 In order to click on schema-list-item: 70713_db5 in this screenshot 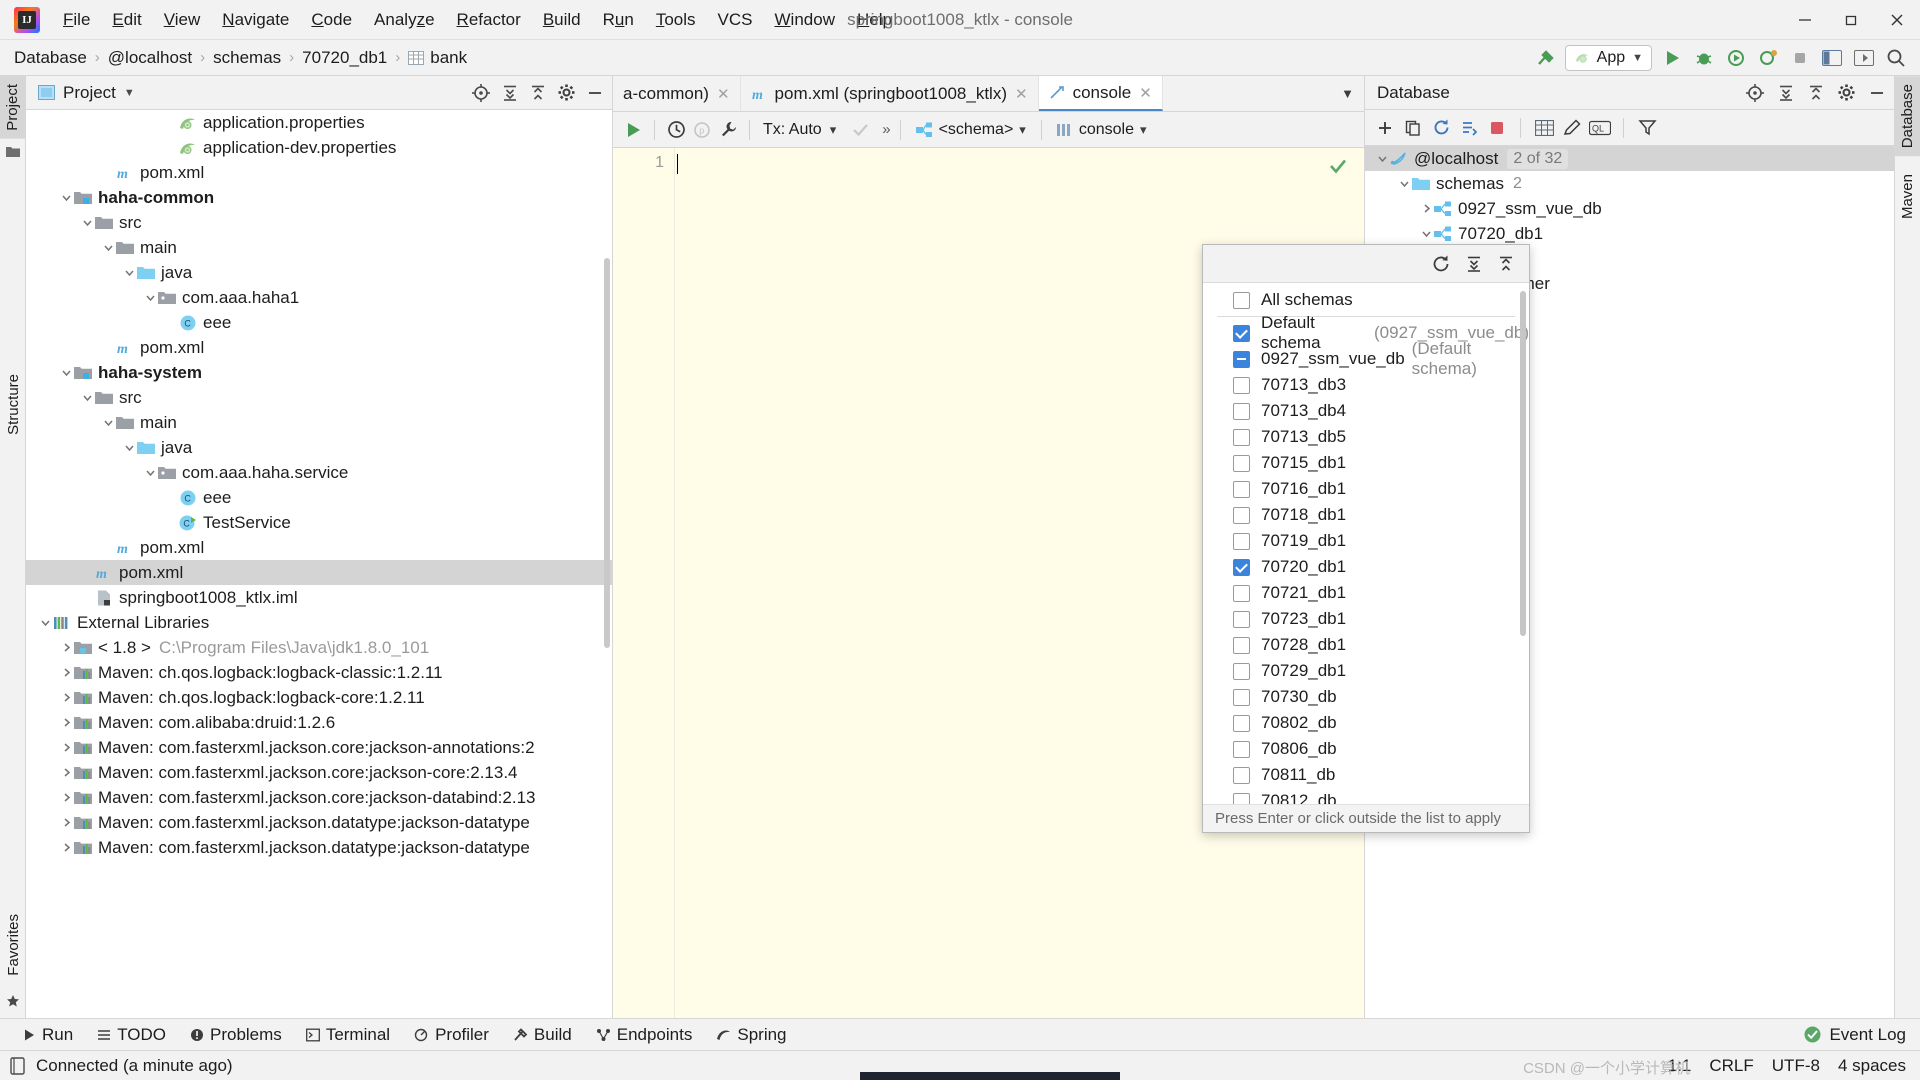, I will do `click(1366, 437)`.